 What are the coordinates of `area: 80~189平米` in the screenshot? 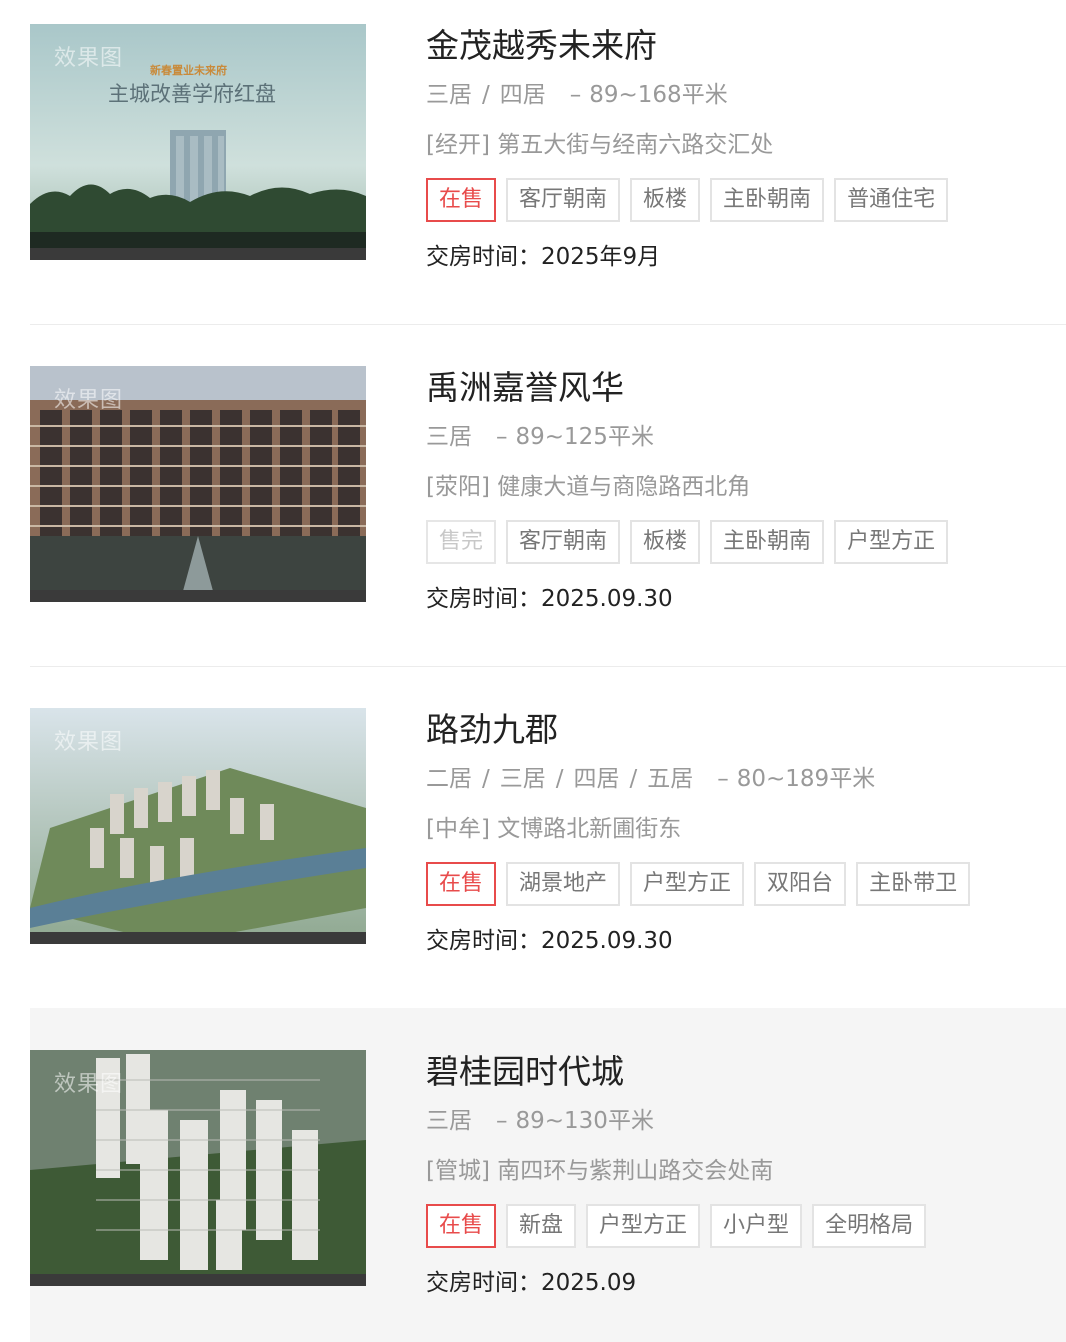 It's located at (806, 779).